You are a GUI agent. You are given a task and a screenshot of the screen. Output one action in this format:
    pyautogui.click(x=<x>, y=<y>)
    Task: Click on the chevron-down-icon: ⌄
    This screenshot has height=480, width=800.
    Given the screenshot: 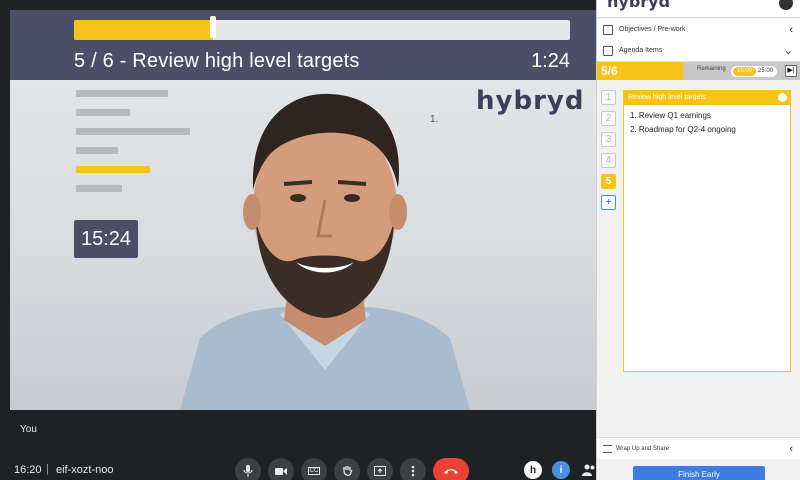 What is the action you would take?
    pyautogui.click(x=788, y=51)
    